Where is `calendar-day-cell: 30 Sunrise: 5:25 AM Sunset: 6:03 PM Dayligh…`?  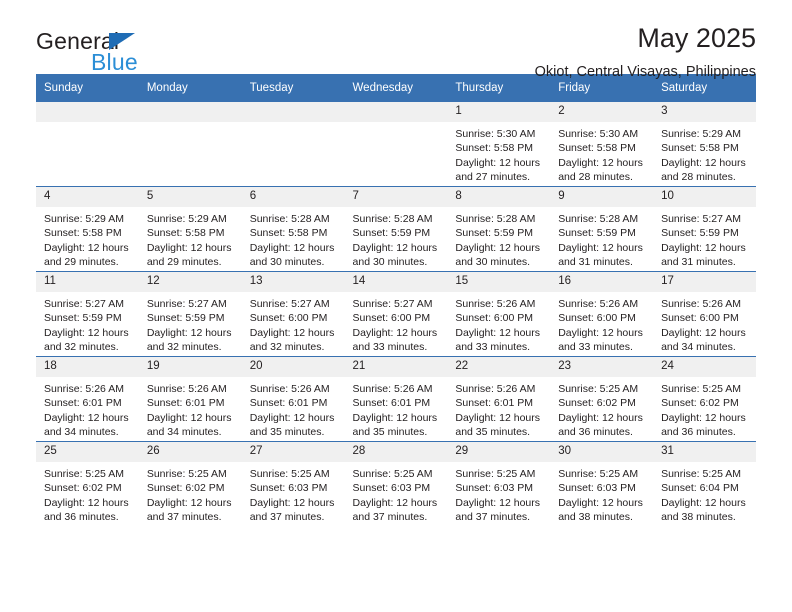
calendar-day-cell: 30 Sunrise: 5:25 AM Sunset: 6:03 PM Dayligh… is located at coordinates (602, 483).